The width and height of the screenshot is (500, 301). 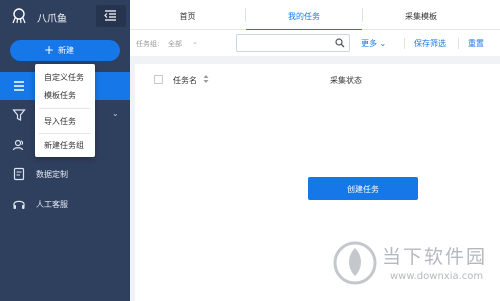 I want to click on tab-label: 我的任务, so click(x=304, y=16).